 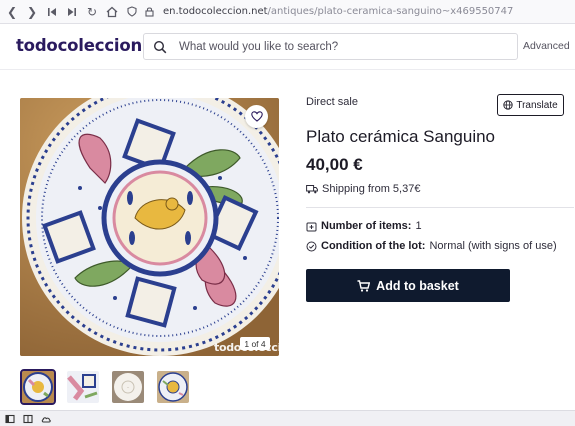 I want to click on lock-icon, so click(x=149, y=12).